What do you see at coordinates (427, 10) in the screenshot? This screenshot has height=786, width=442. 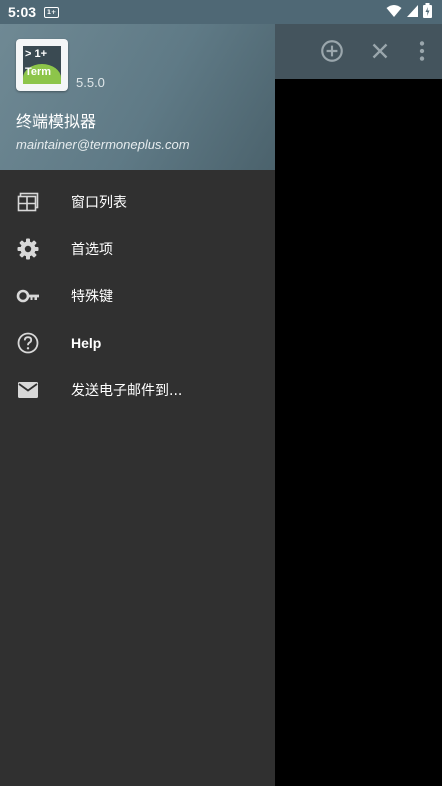 I see `battery-icon` at bounding box center [427, 10].